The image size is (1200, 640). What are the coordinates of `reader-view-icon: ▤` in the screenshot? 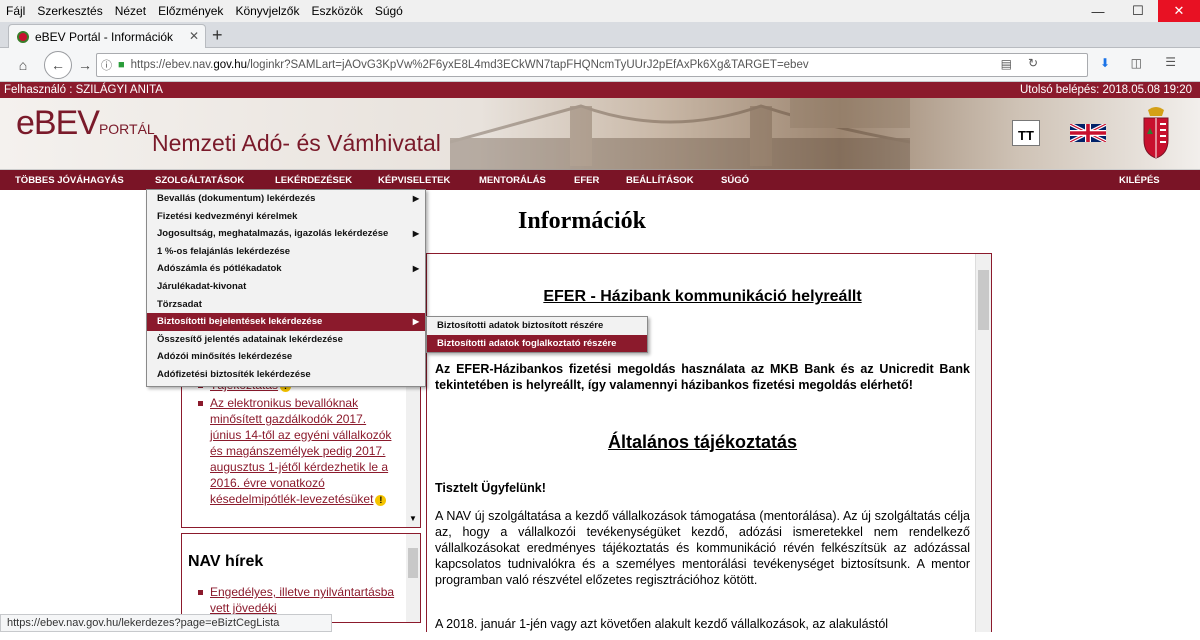 It's located at (1006, 64).